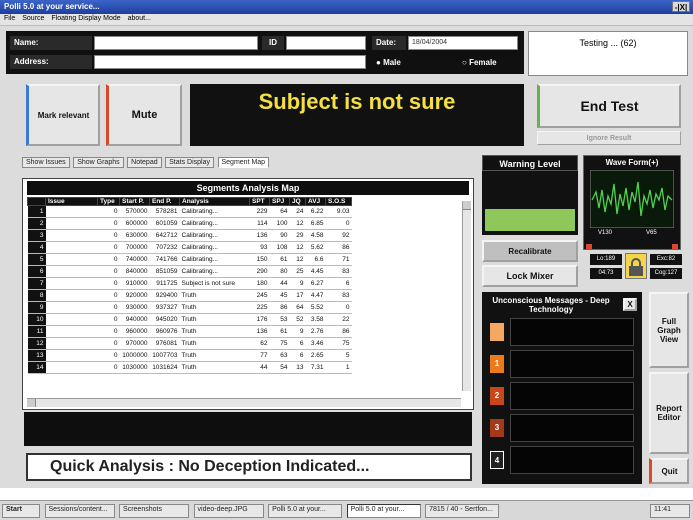 This screenshot has height=520, width=693. I want to click on table-cell: 741766, so click(164, 259).